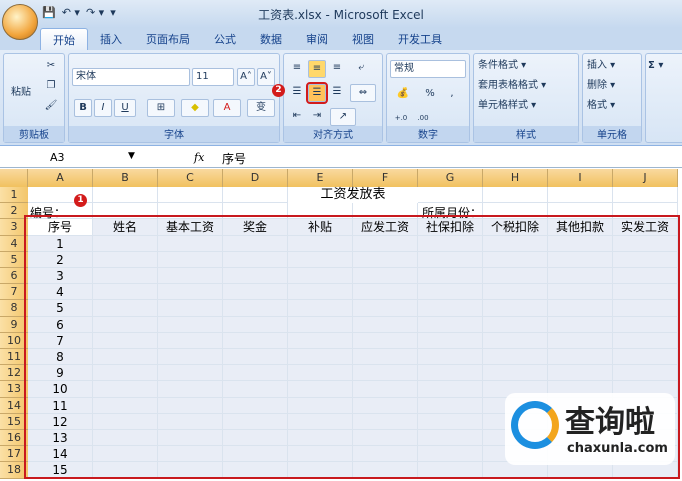 Image resolution: width=682 pixels, height=481 pixels. I want to click on cell-A13: 10, so click(60, 389).